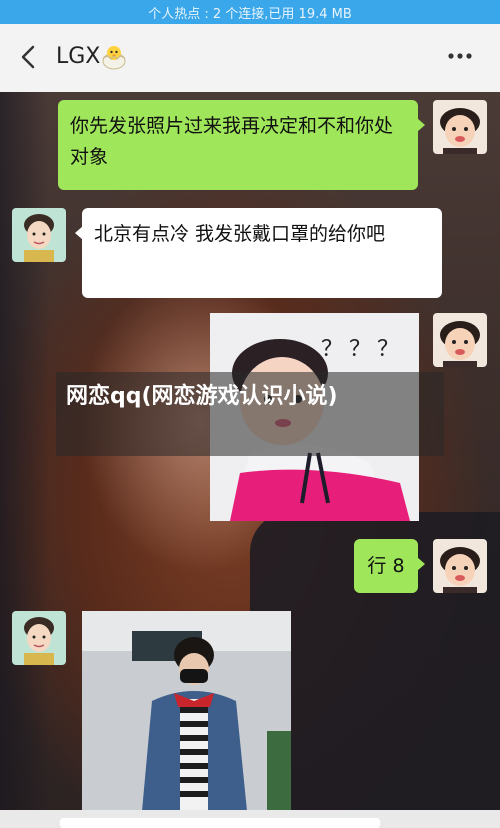 The width and height of the screenshot is (500, 828). What do you see at coordinates (386, 565) in the screenshot?
I see `message-text: 行 8` at bounding box center [386, 565].